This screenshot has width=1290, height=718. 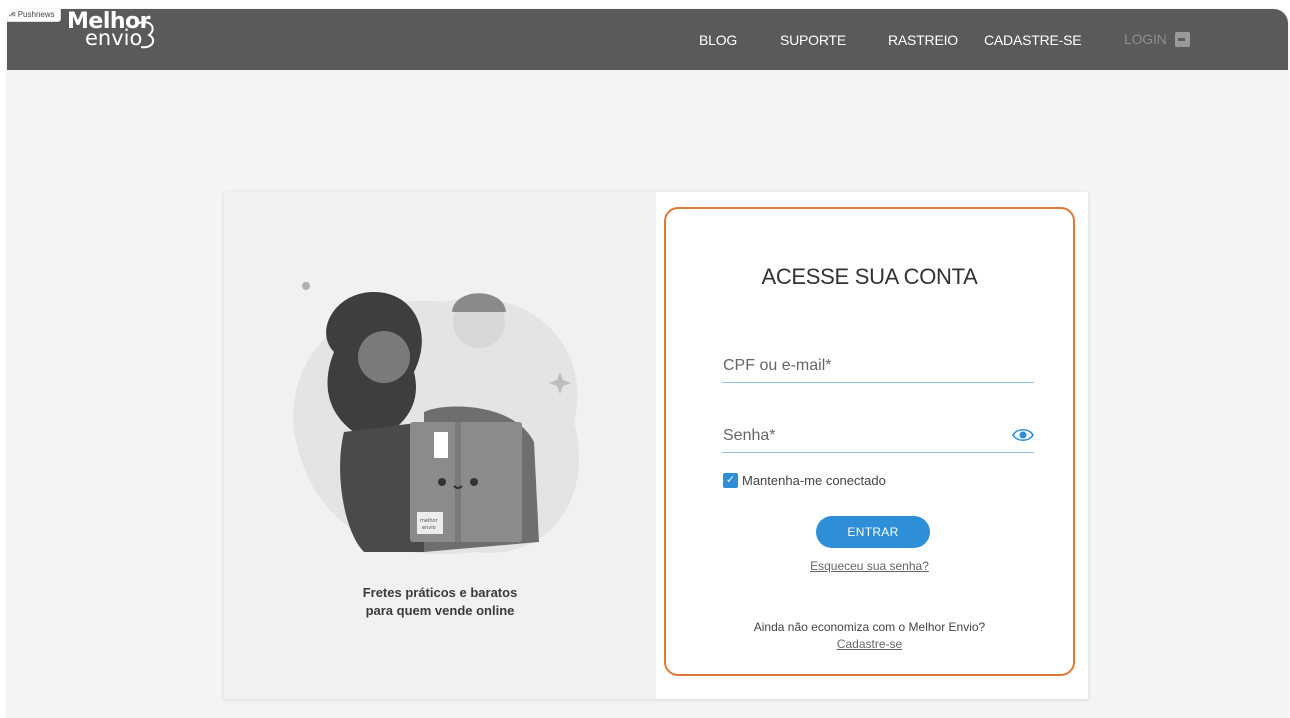 I want to click on bell-icon: ✉, so click(x=12, y=14).